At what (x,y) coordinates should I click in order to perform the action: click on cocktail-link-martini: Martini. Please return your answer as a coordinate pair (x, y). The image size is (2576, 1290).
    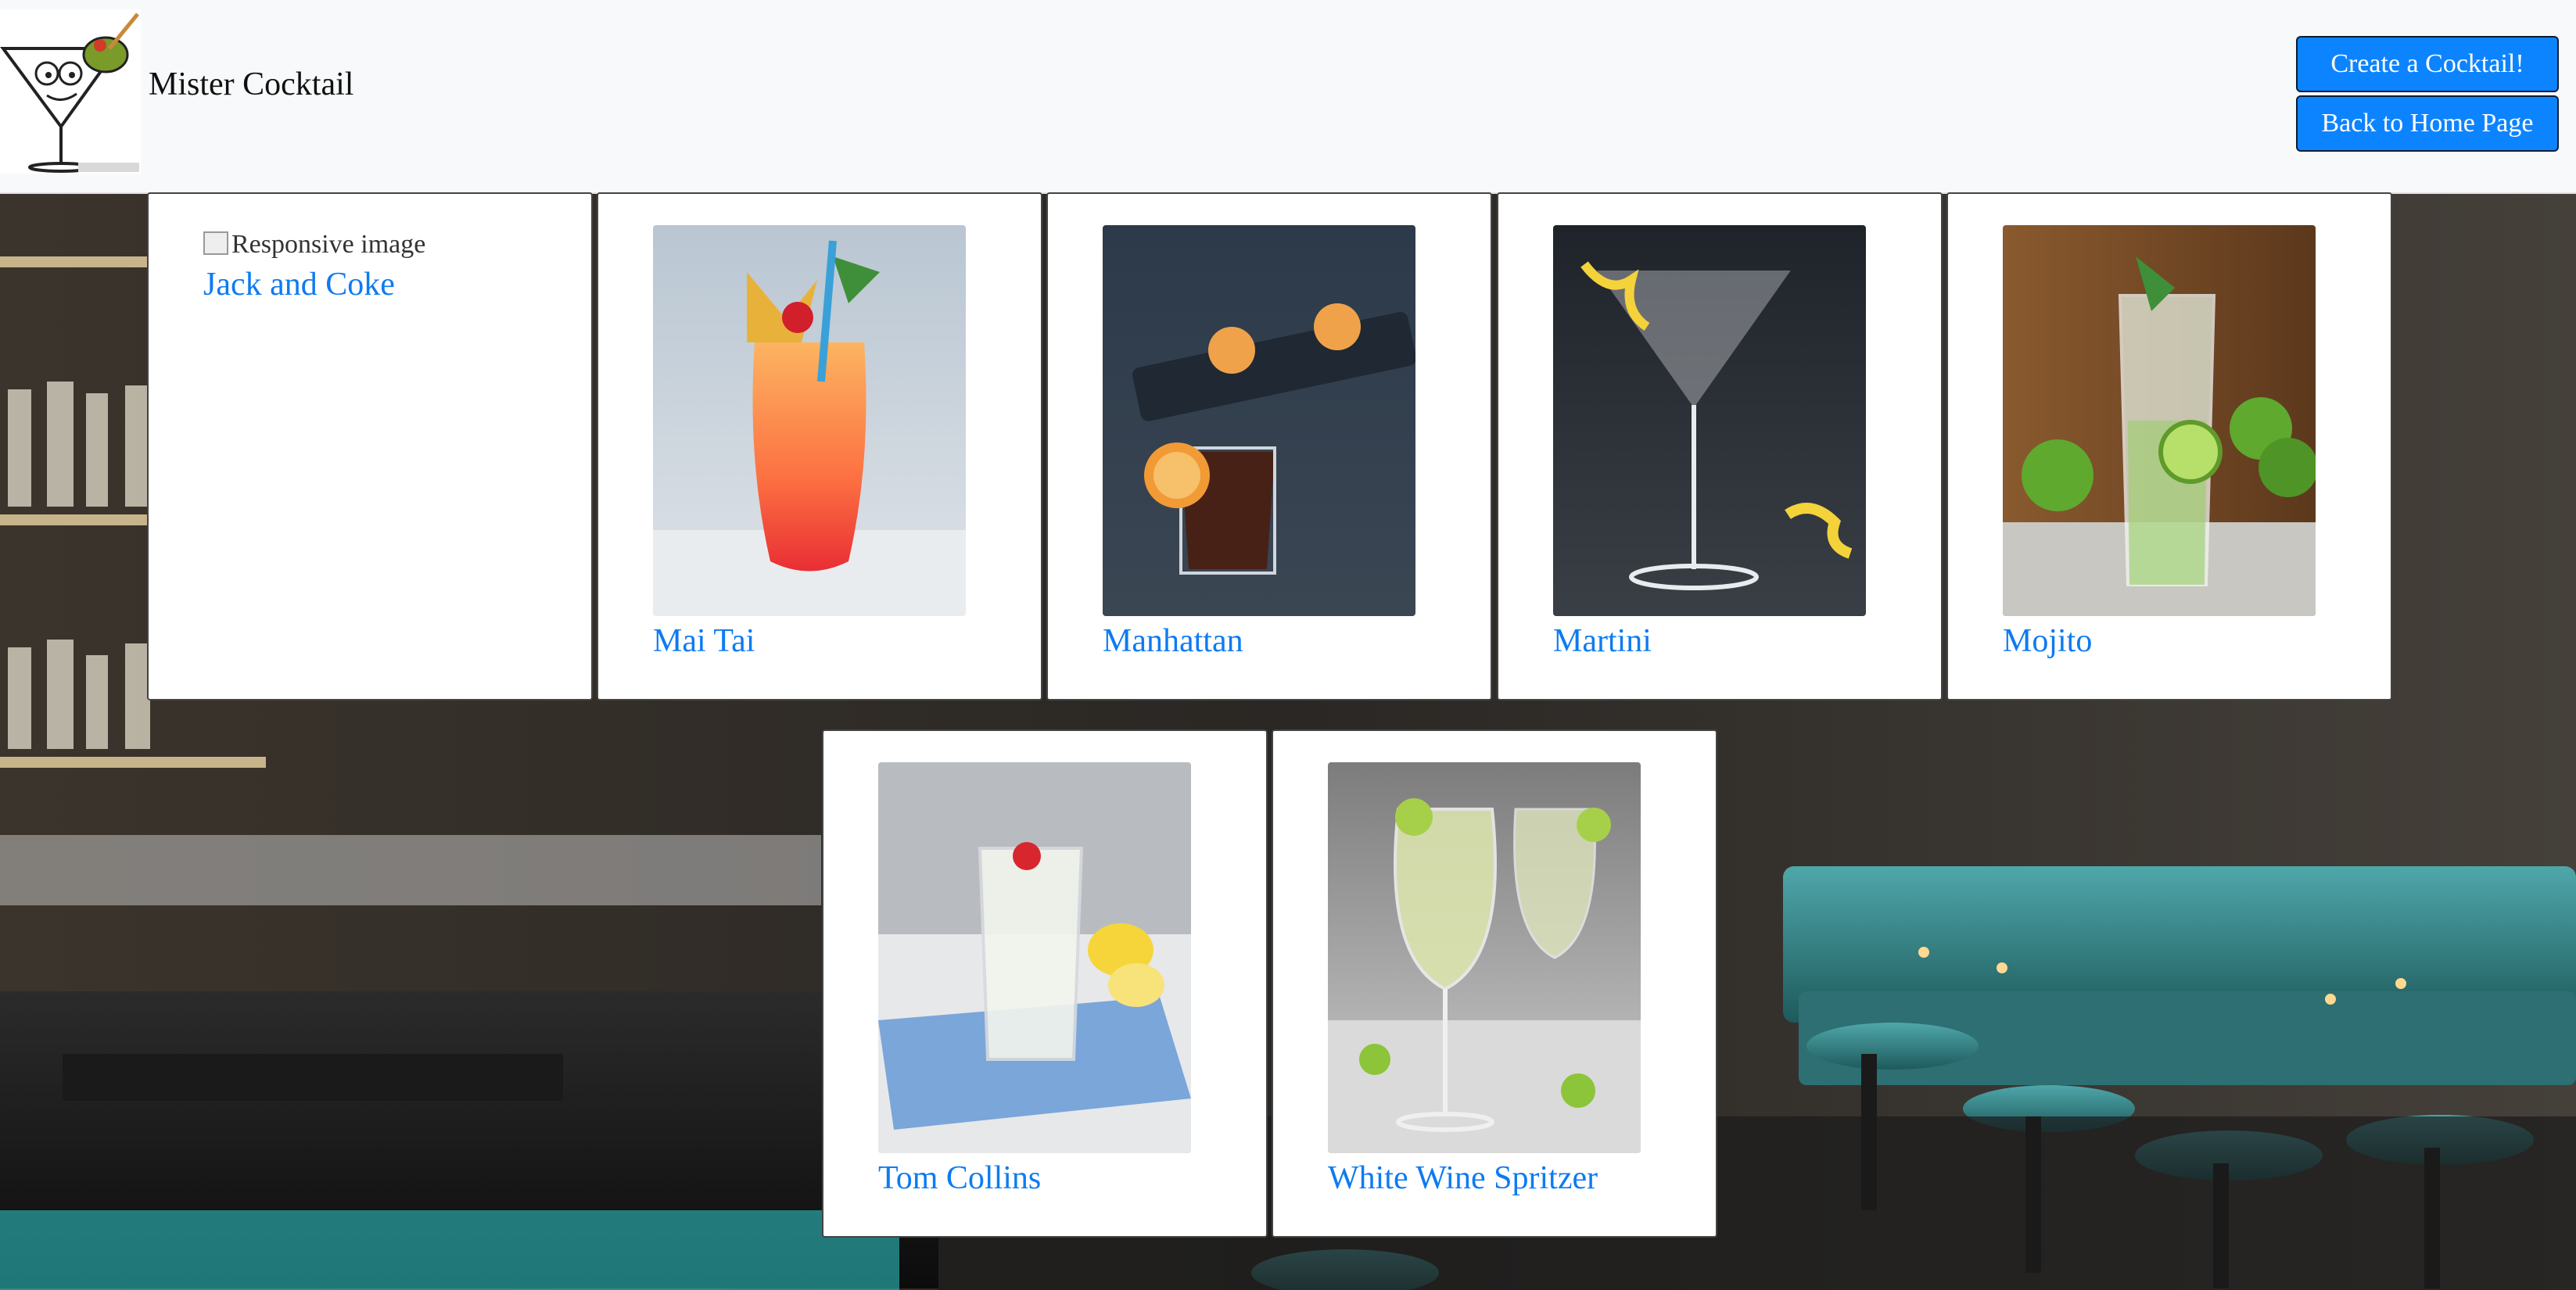
    Looking at the image, I should click on (1603, 641).